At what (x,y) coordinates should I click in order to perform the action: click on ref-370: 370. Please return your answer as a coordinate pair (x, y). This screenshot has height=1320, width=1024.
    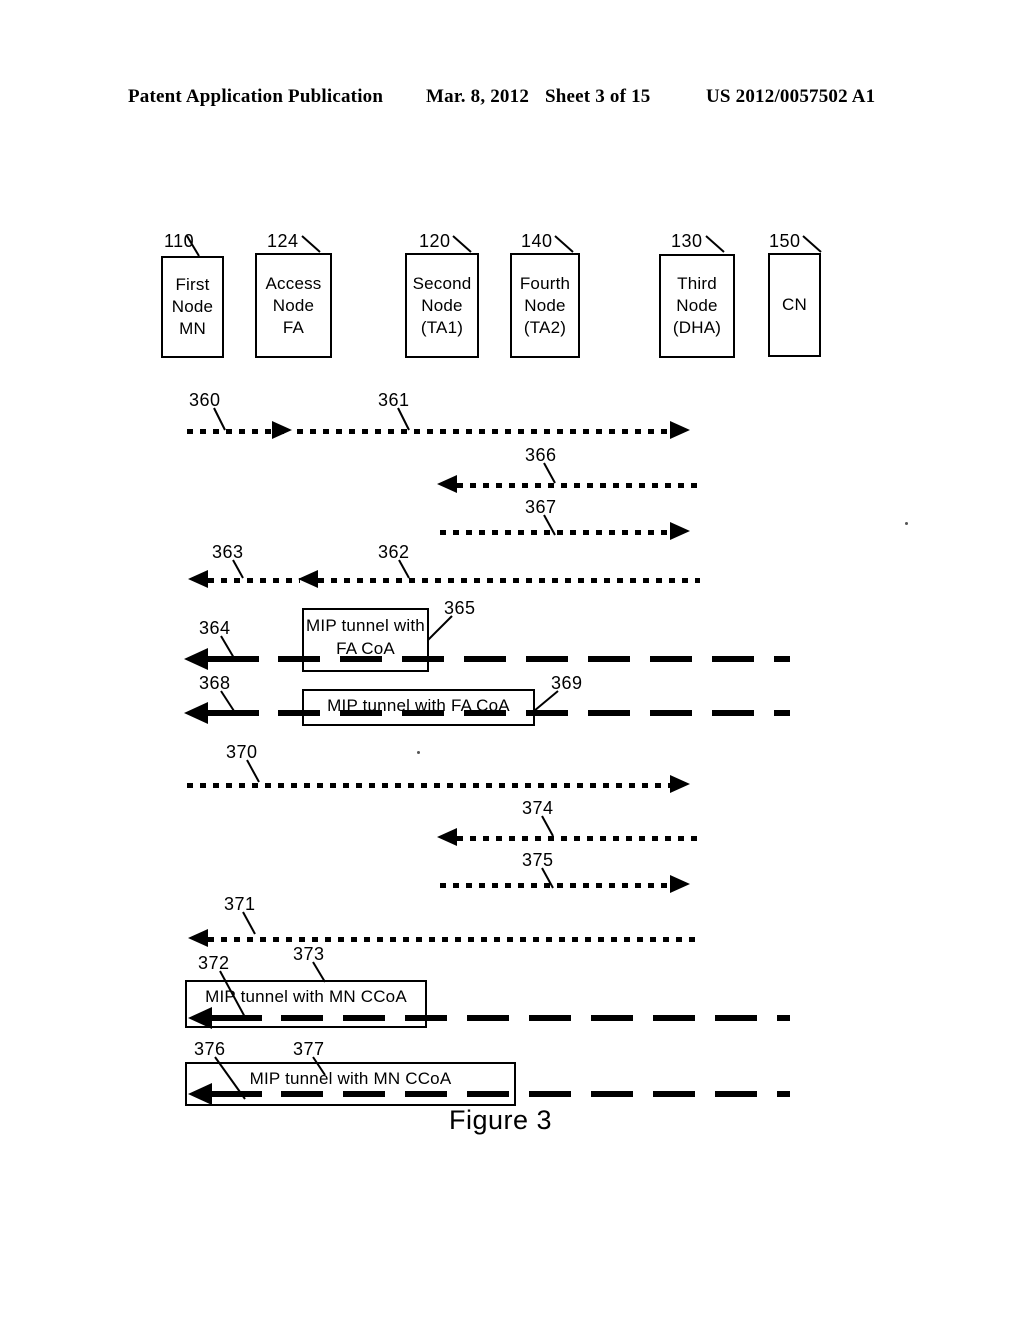
    Looking at the image, I should click on (242, 752).